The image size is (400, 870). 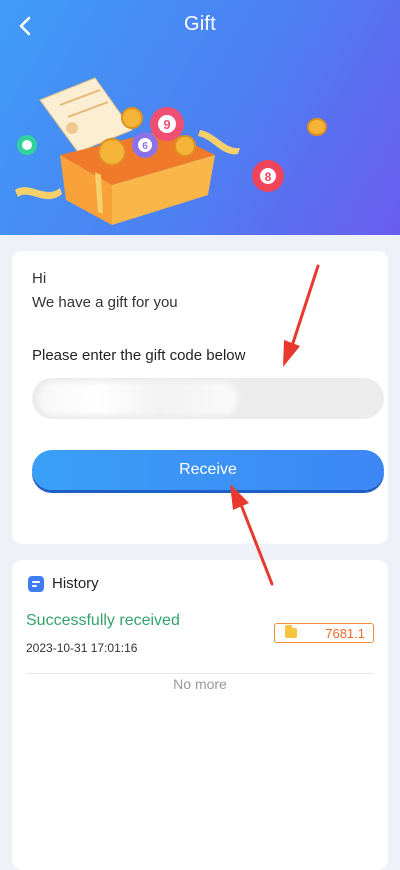 What do you see at coordinates (39, 278) in the screenshot?
I see `greeting-text: Hi` at bounding box center [39, 278].